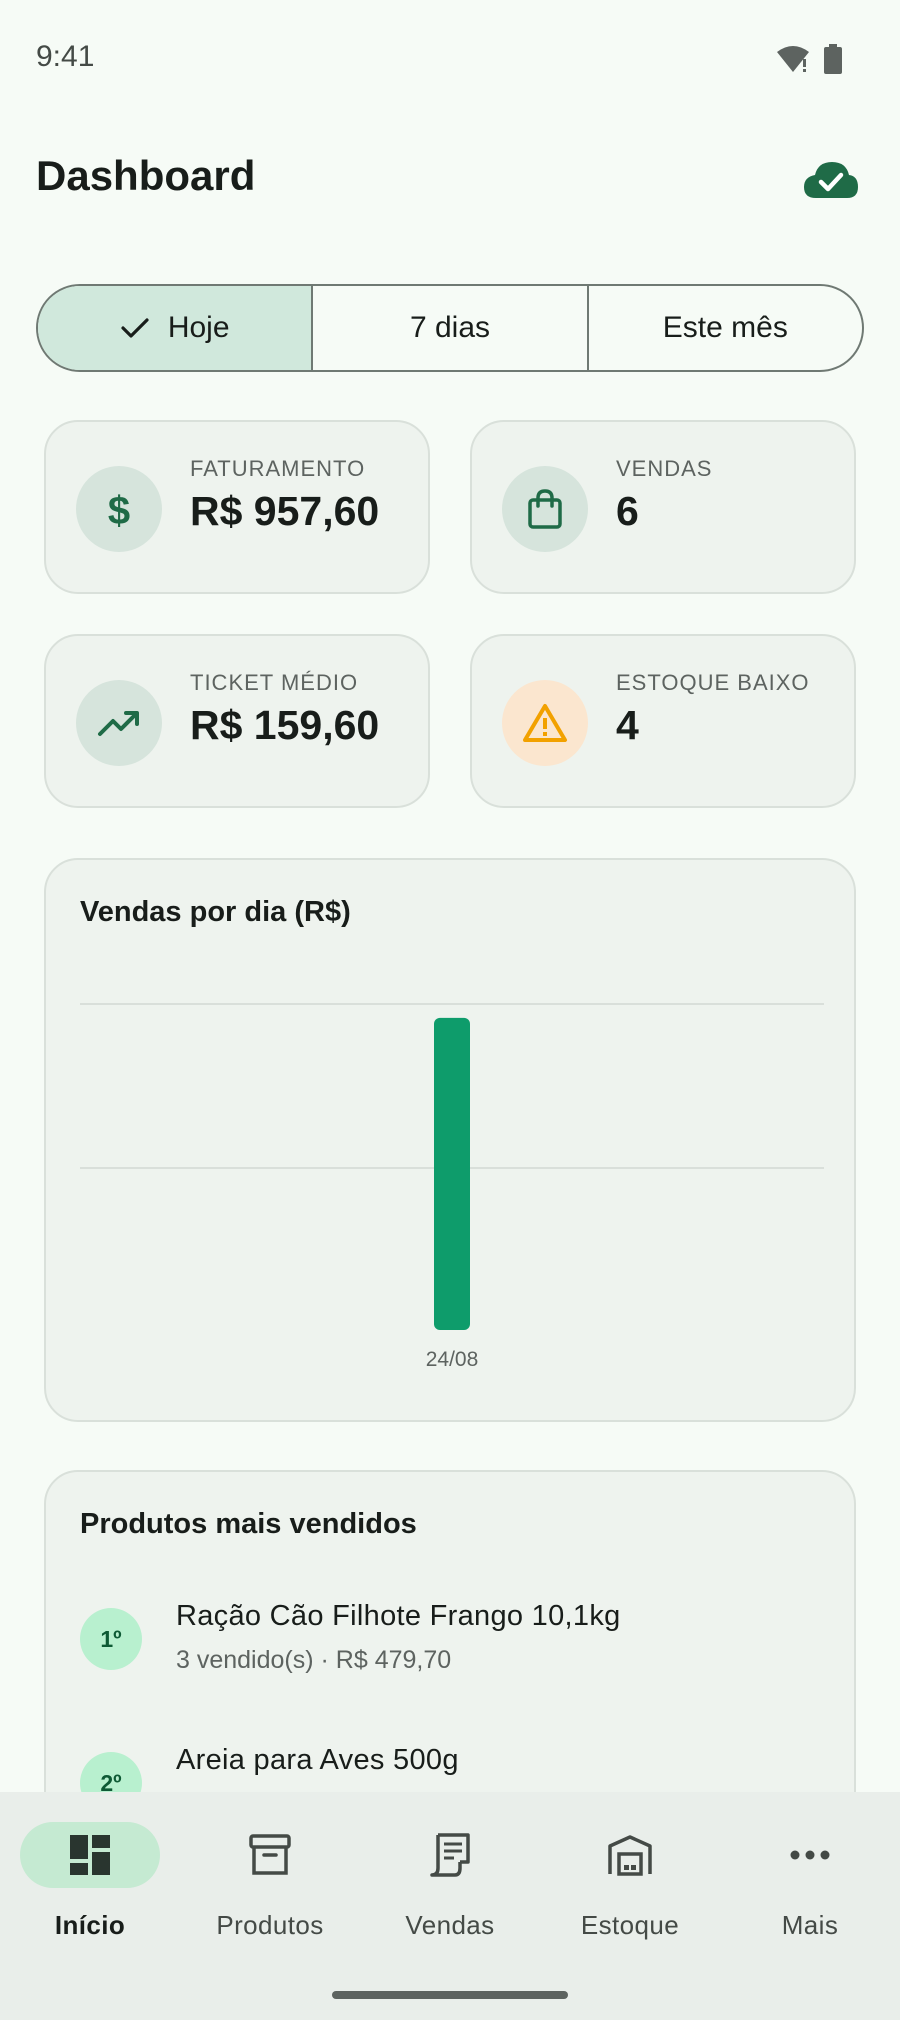  I want to click on page-title: Dashboard, so click(146, 175).